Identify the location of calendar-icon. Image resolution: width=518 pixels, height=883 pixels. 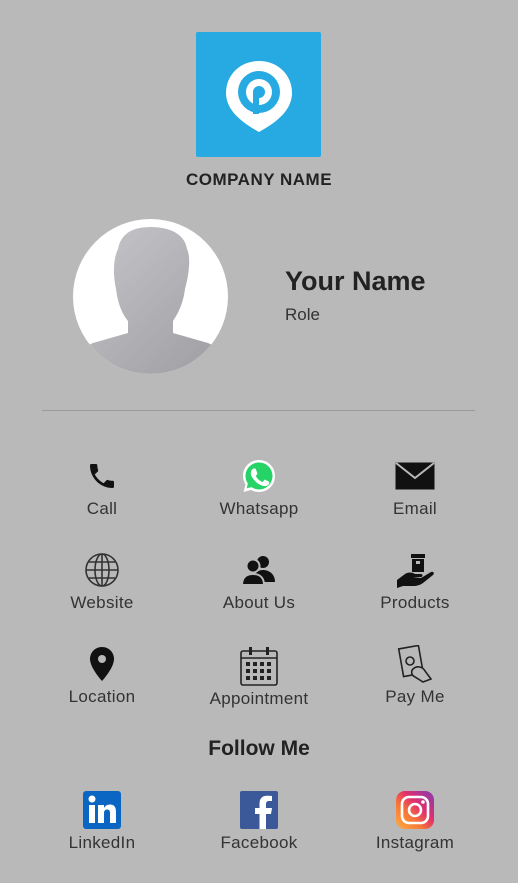
(259, 666).